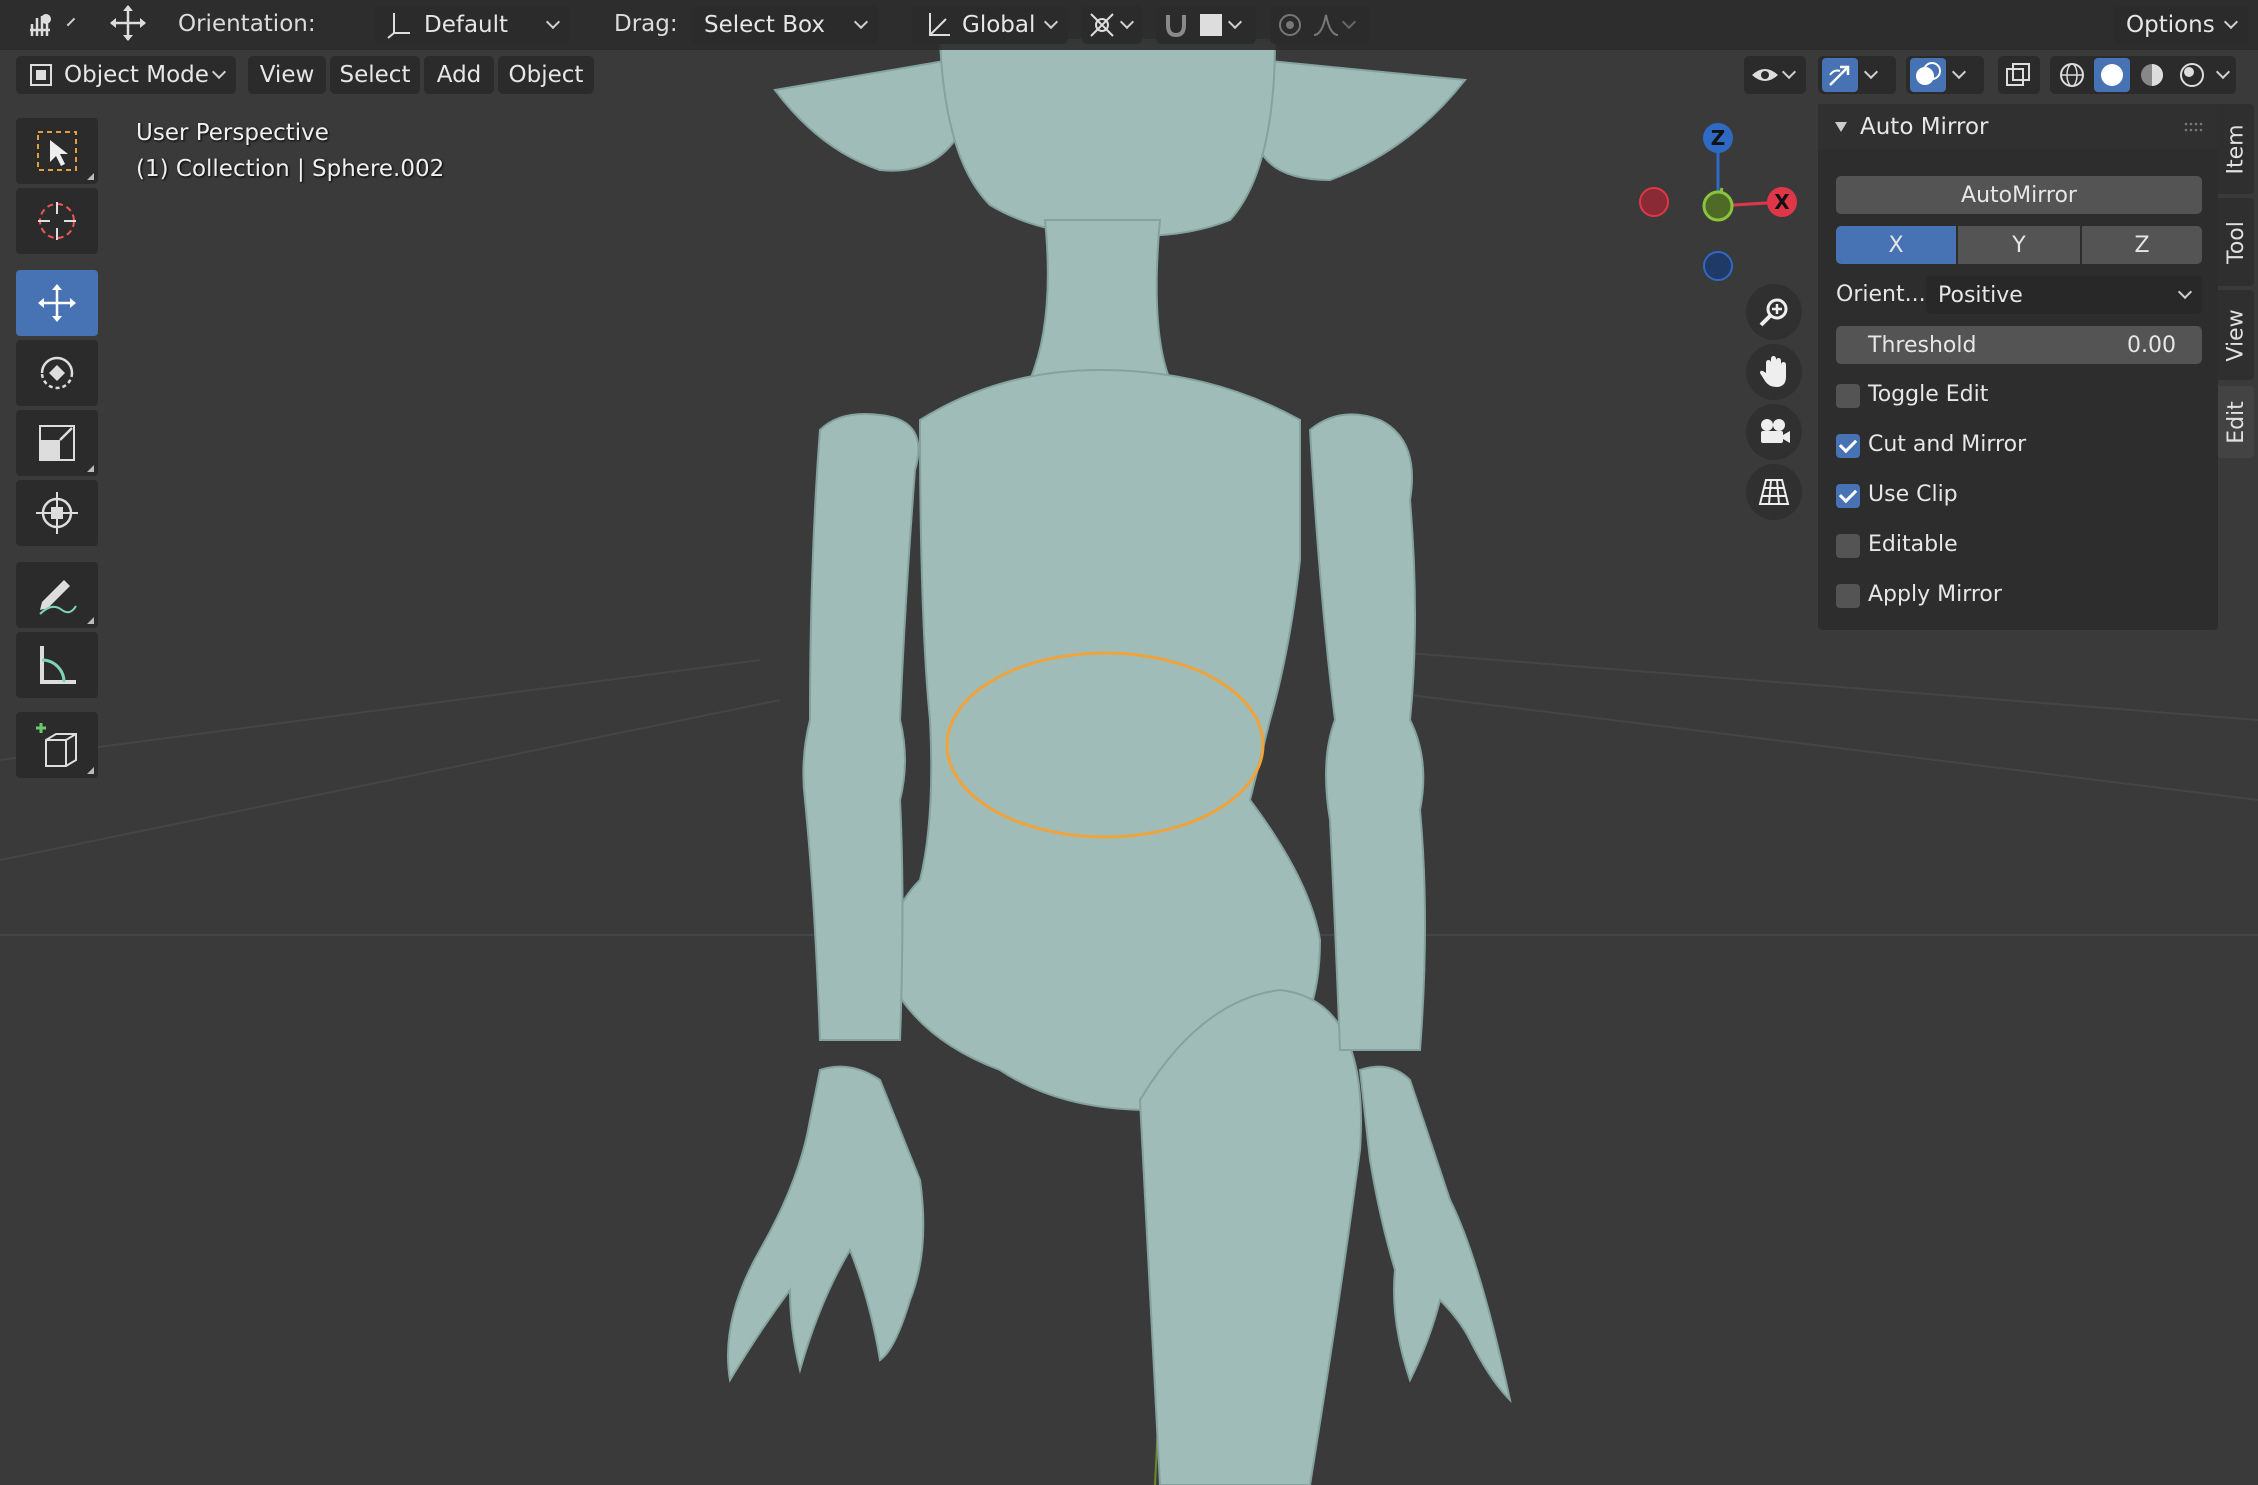 The height and width of the screenshot is (1485, 2258). I want to click on pivot-point-icon, so click(1102, 25).